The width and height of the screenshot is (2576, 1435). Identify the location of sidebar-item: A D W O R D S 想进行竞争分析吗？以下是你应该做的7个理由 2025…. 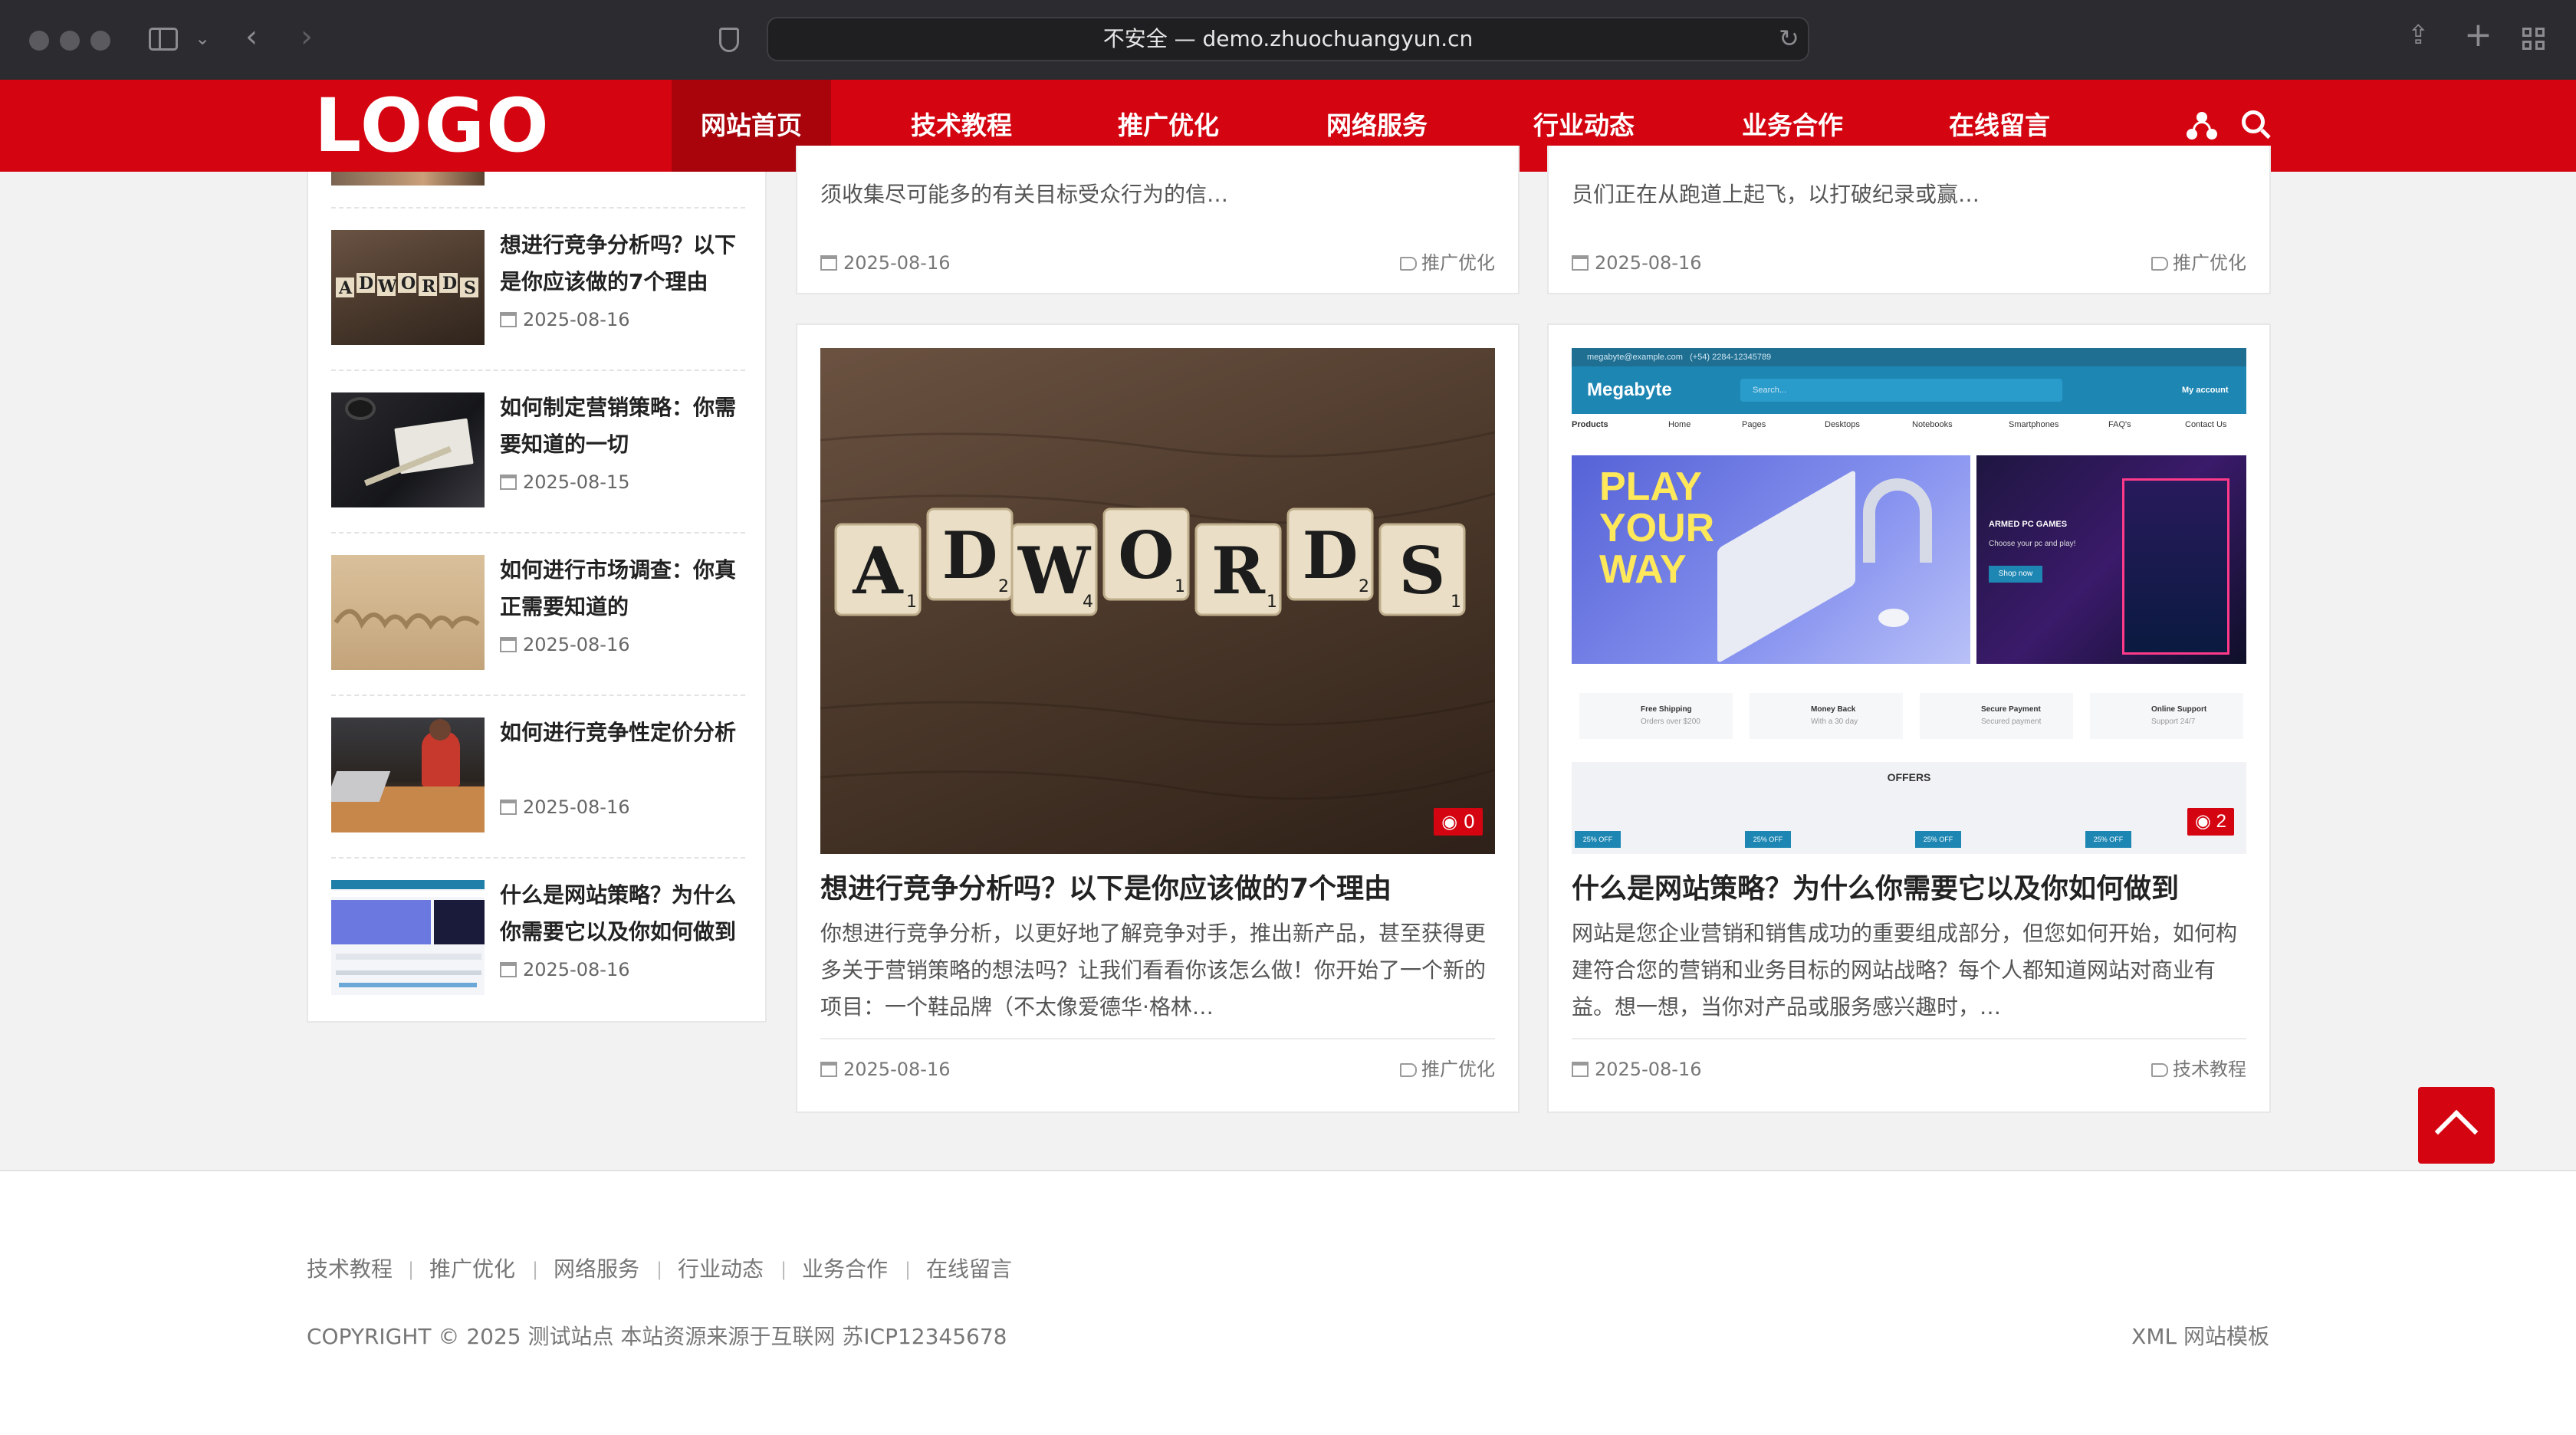
(538, 290).